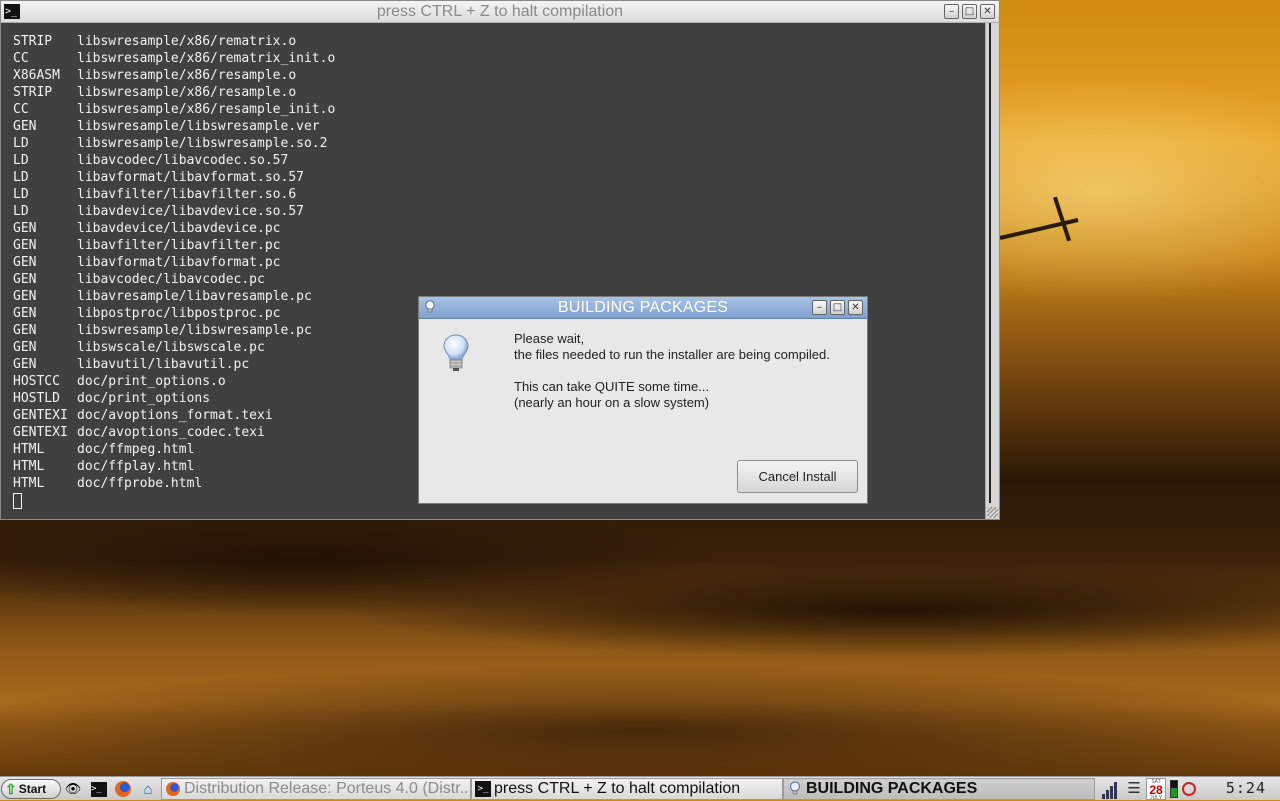 The image size is (1280, 801). What do you see at coordinates (151, 381) in the screenshot?
I see `terminal-line-path: doc/print_options.o` at bounding box center [151, 381].